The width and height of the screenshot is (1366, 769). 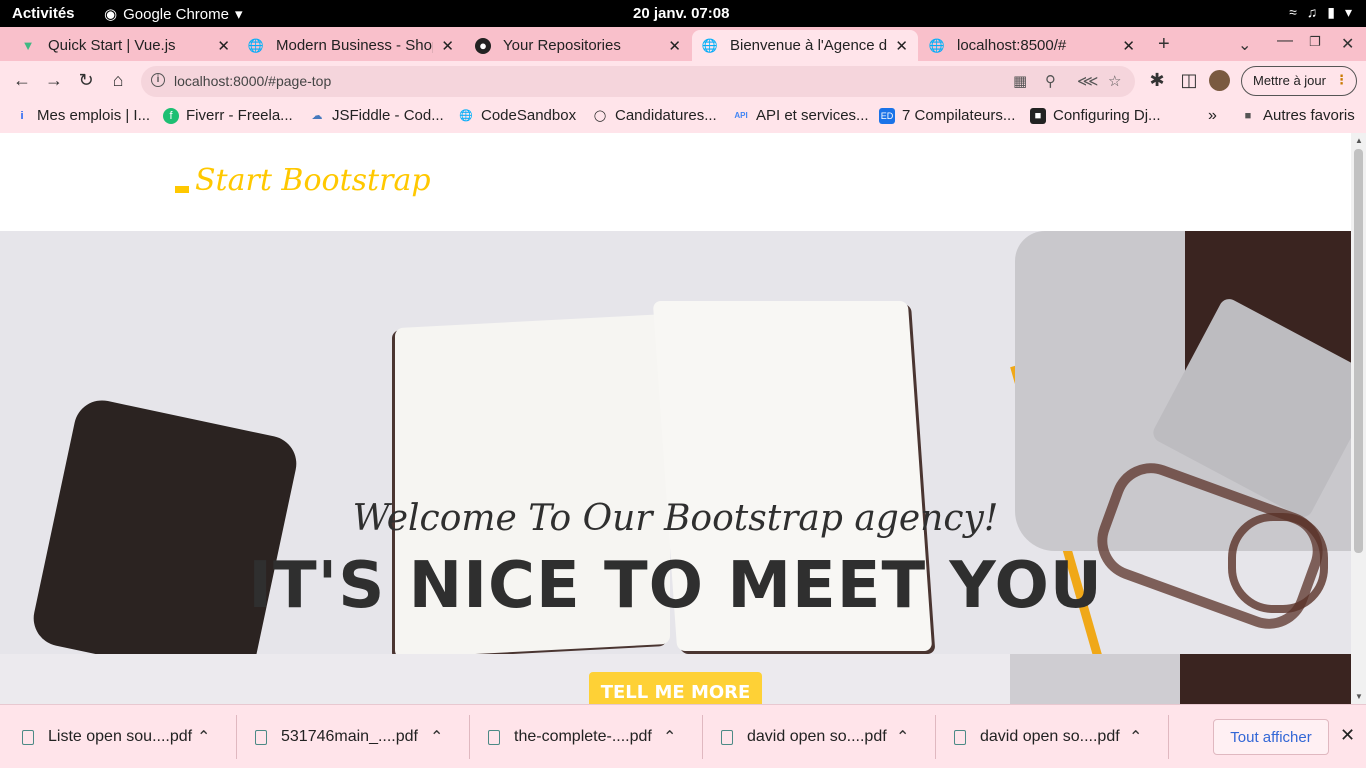 I want to click on page-scrollbar: ▲ ▼, so click(x=1358, y=418).